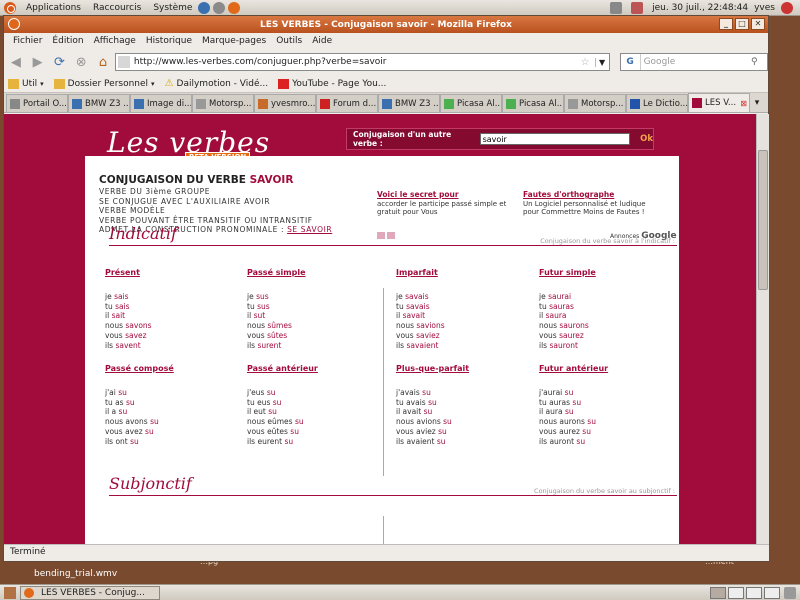 The width and height of the screenshot is (800, 600). I want to click on scrollbar-thumb, so click(763, 220).